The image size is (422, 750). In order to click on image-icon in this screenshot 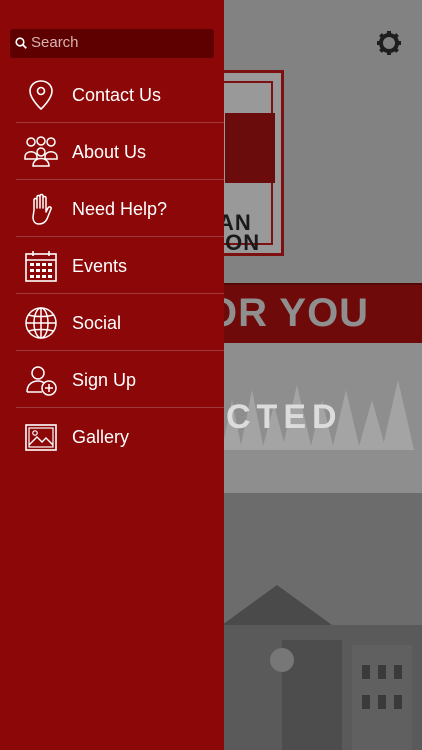, I will do `click(41, 437)`.